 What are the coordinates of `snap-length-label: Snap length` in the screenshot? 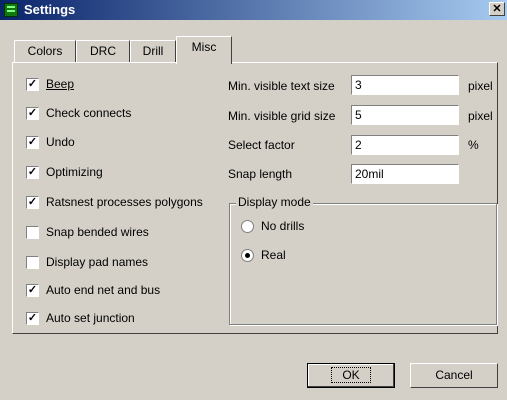 It's located at (260, 174).